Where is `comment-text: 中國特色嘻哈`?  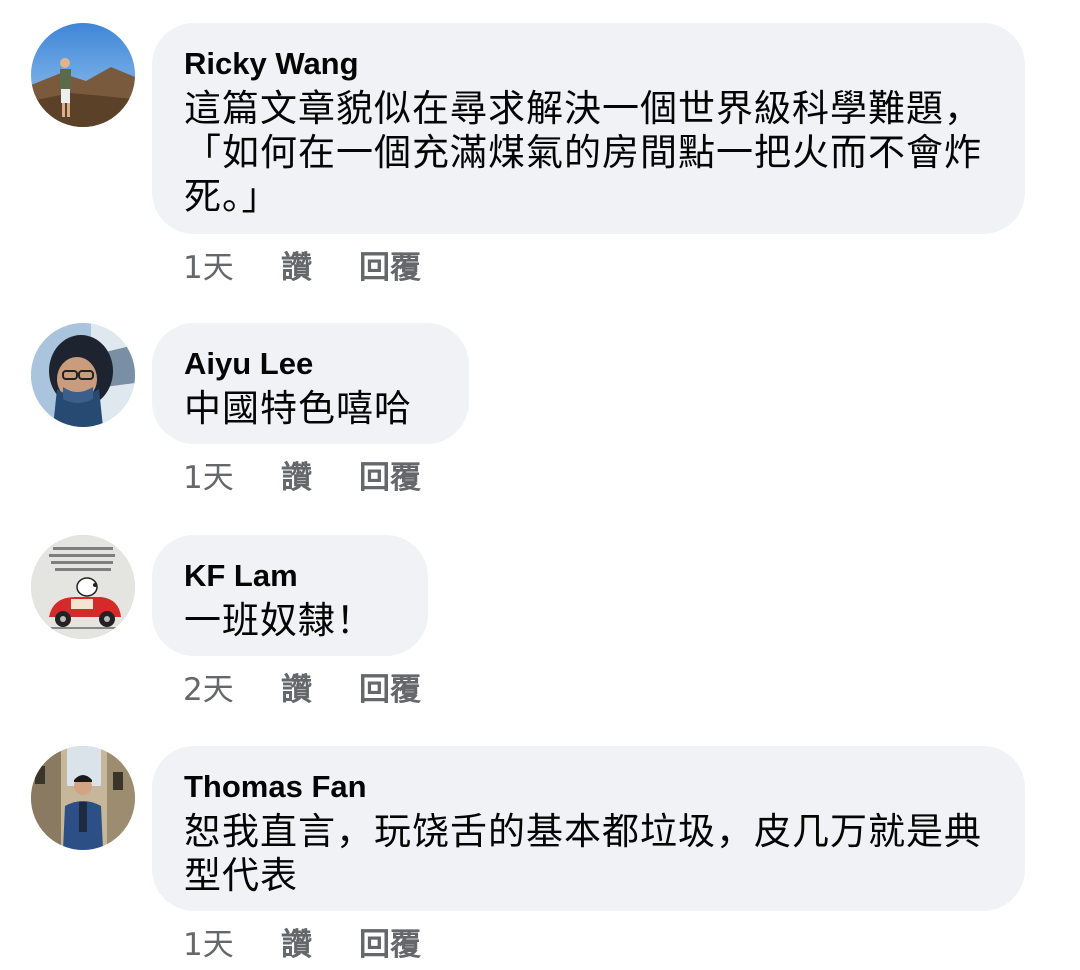
comment-text: 中國特色嘻哈 is located at coordinates (298, 408).